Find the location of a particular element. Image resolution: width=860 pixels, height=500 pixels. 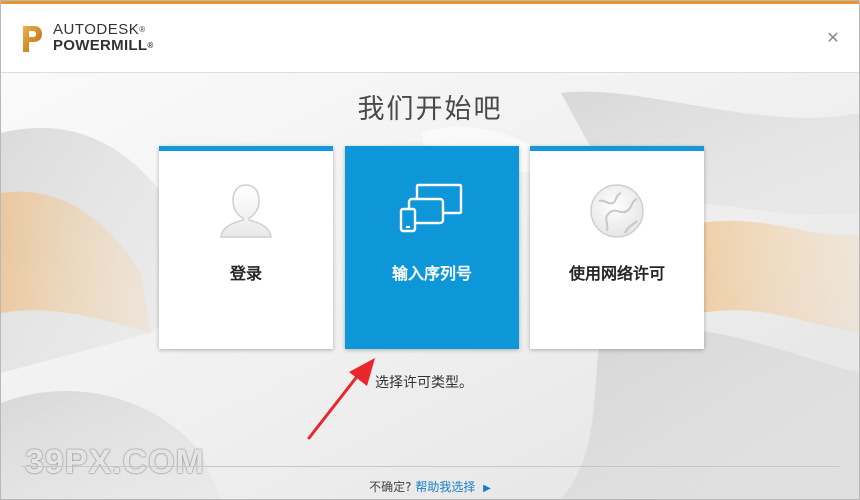

not-sure-text: 不确定? is located at coordinates (390, 487).